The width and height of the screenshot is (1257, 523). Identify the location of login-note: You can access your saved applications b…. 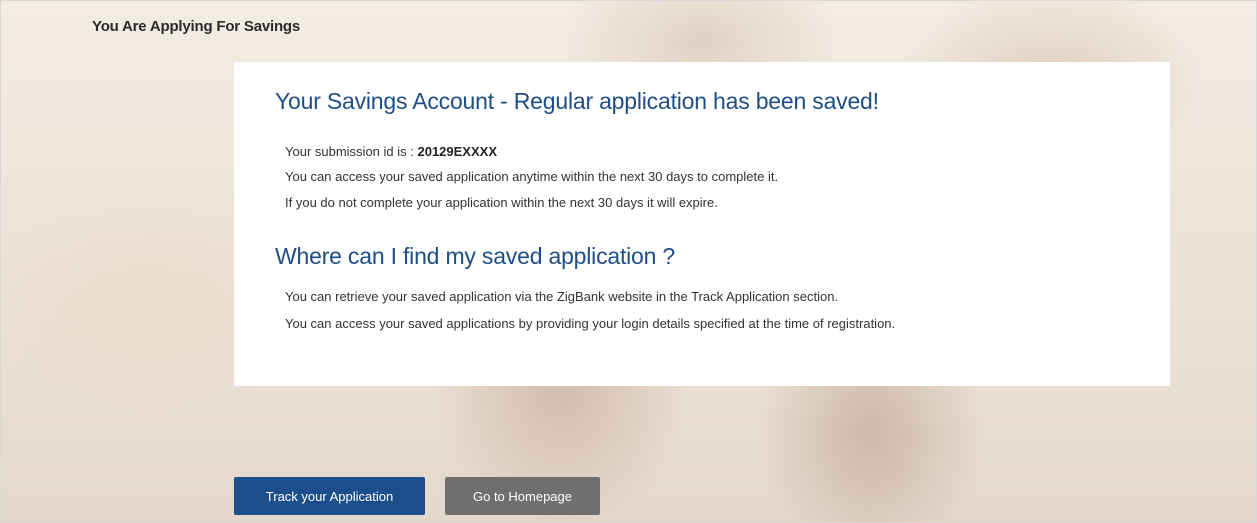
(590, 323).